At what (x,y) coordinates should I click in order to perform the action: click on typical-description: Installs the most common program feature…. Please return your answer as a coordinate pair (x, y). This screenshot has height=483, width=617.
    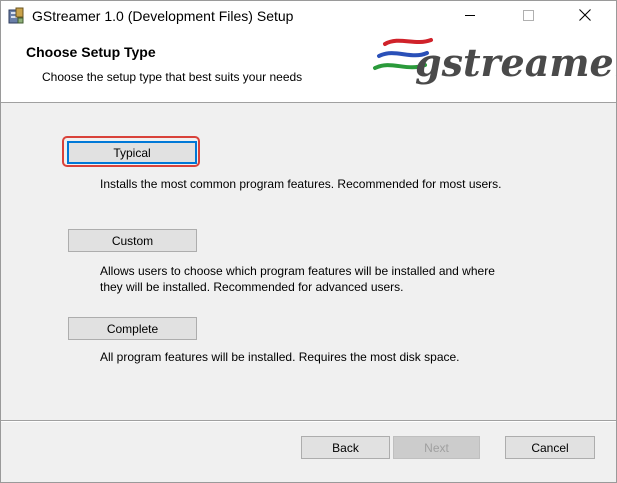
    Looking at the image, I should click on (301, 184).